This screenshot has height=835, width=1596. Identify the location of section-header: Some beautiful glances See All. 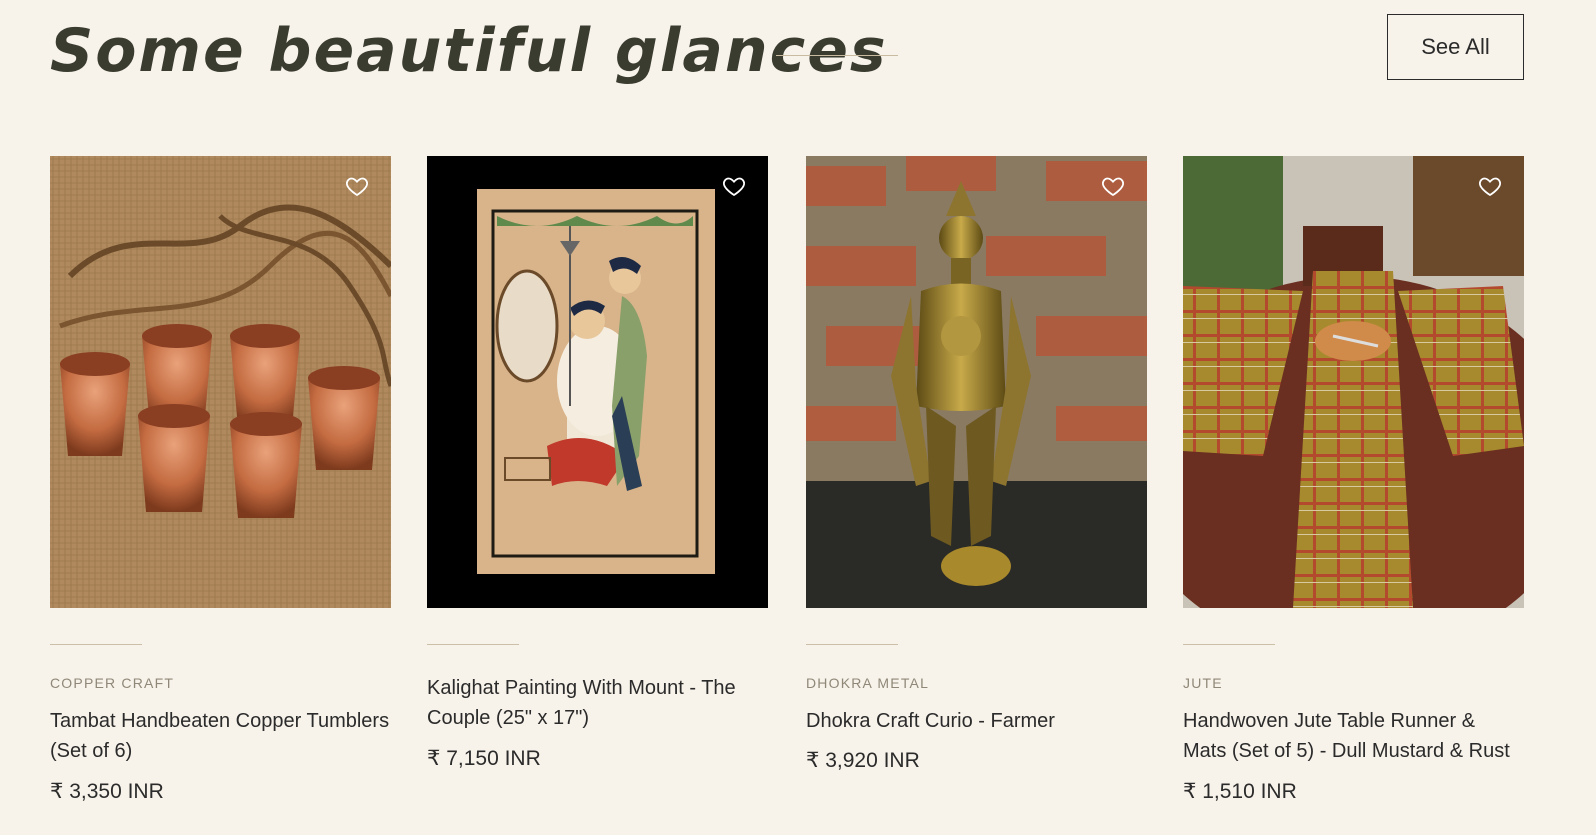
(798, 54).